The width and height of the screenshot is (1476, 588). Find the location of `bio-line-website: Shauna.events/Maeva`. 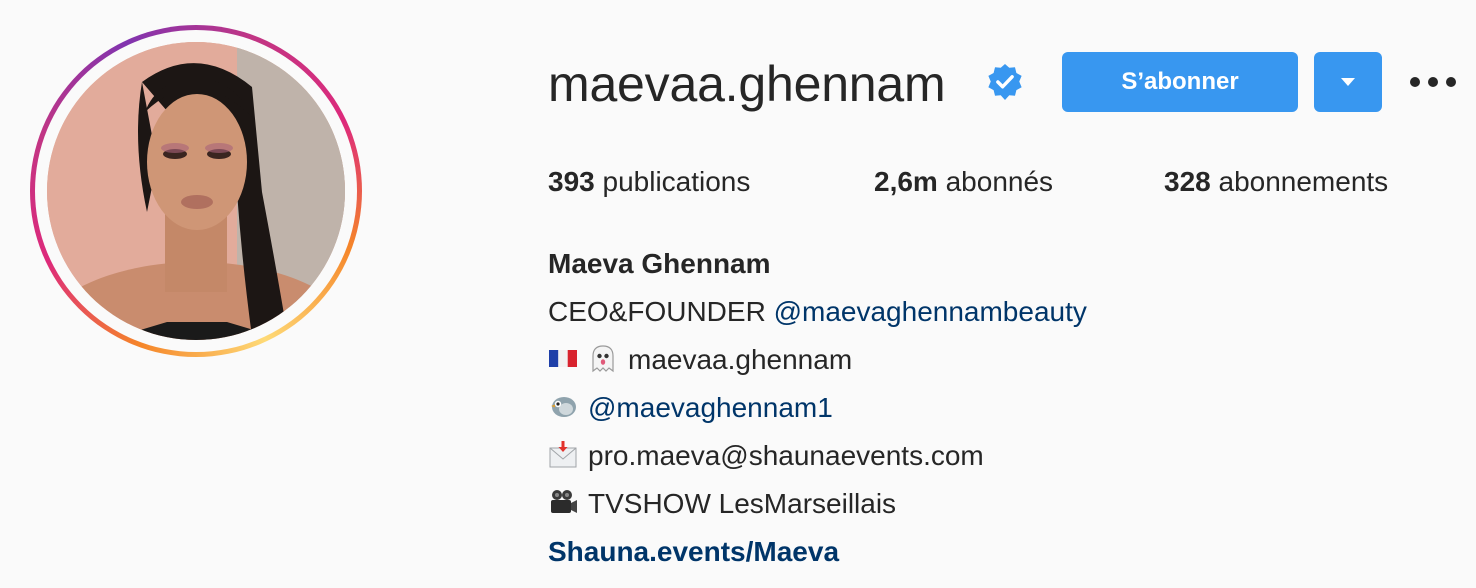

bio-line-website: Shauna.events/Maeva is located at coordinates (998, 552).